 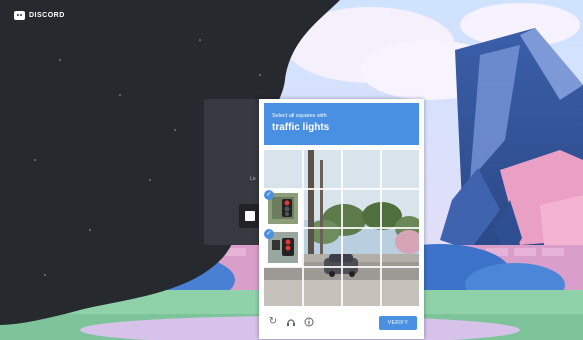 I want to click on captcha-image-grid: ✓ ✓, so click(x=343, y=228).